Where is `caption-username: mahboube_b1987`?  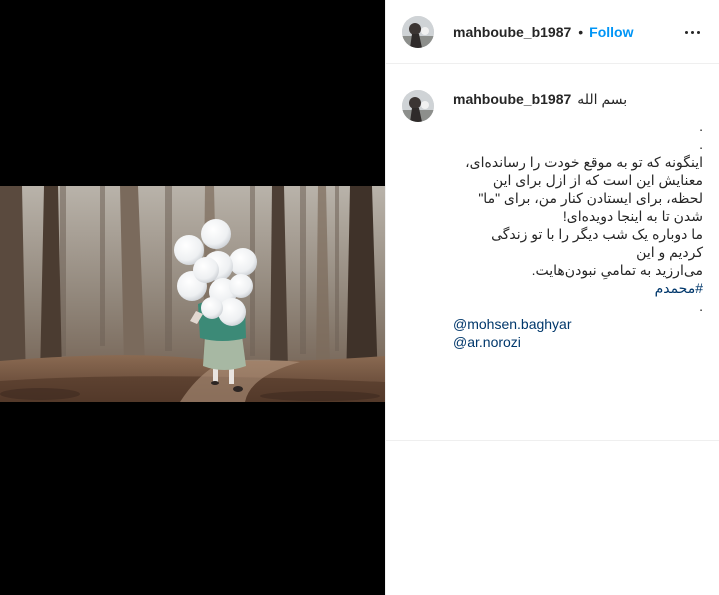
caption-username: mahboube_b1987 is located at coordinates (512, 99).